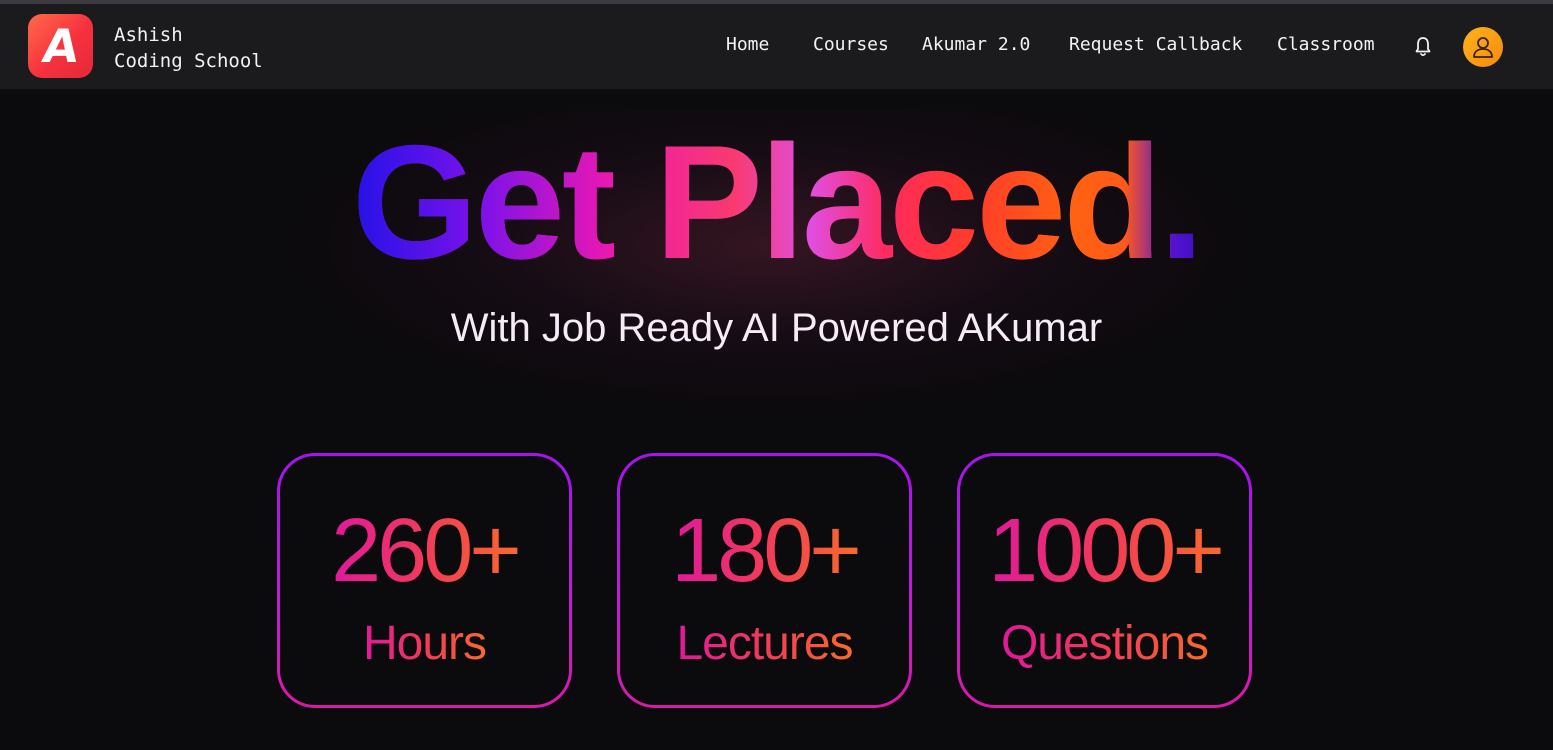 The height and width of the screenshot is (750, 1553). I want to click on stat-value-text: 260+, so click(426, 551).